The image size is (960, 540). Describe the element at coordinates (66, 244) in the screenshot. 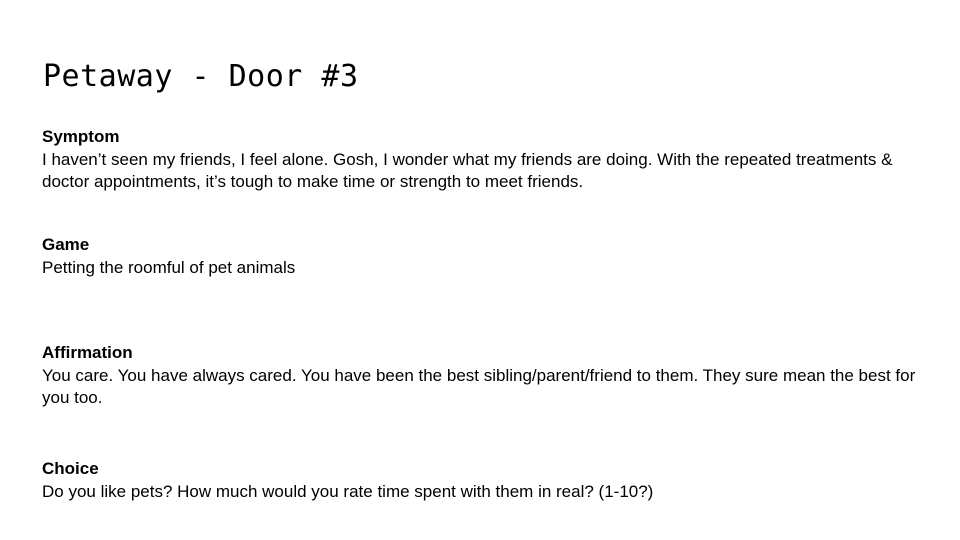

I see `game-heading: Game` at that location.